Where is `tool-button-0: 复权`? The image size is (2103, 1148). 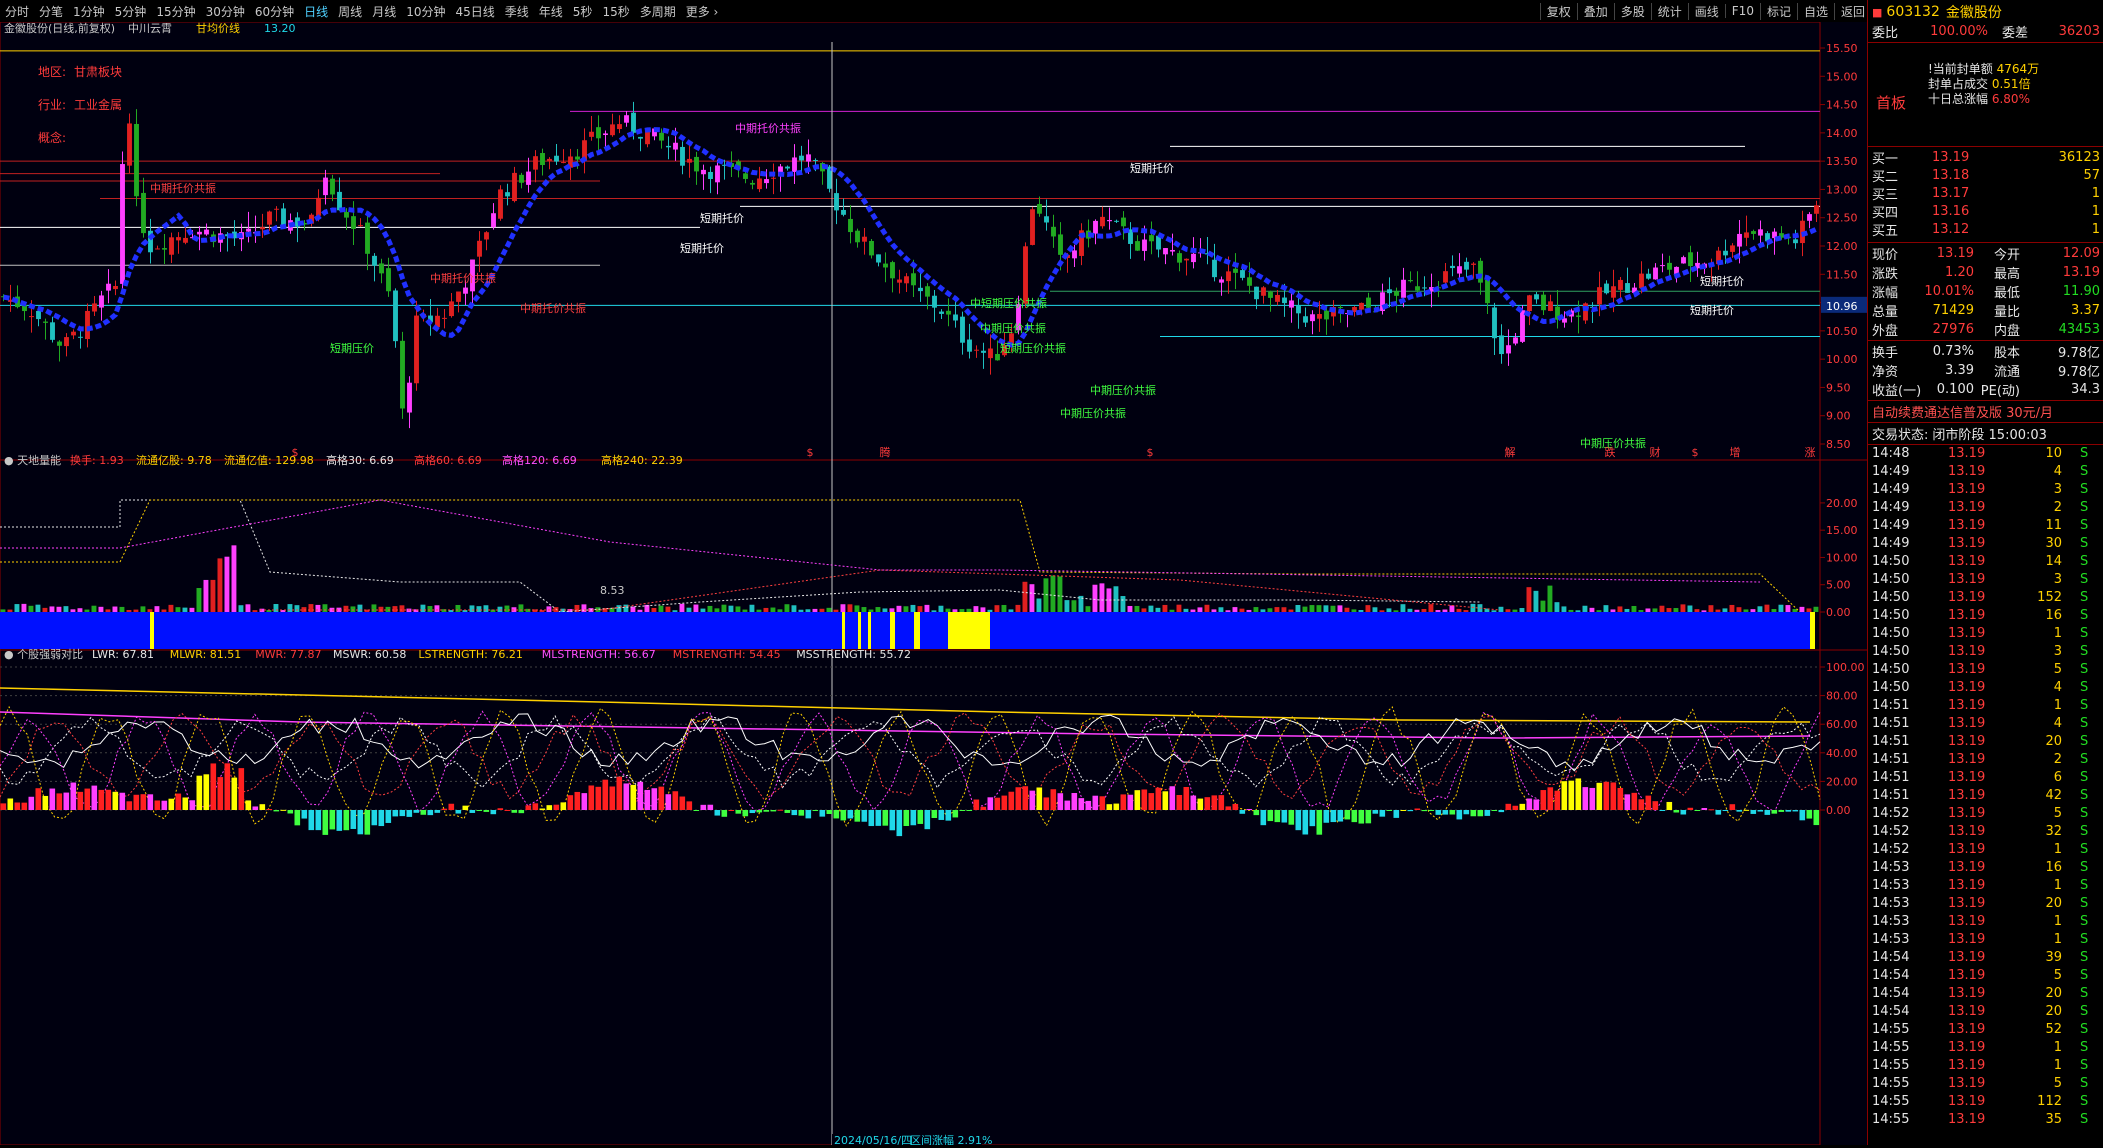
tool-button-0: 复权 is located at coordinates (1558, 11).